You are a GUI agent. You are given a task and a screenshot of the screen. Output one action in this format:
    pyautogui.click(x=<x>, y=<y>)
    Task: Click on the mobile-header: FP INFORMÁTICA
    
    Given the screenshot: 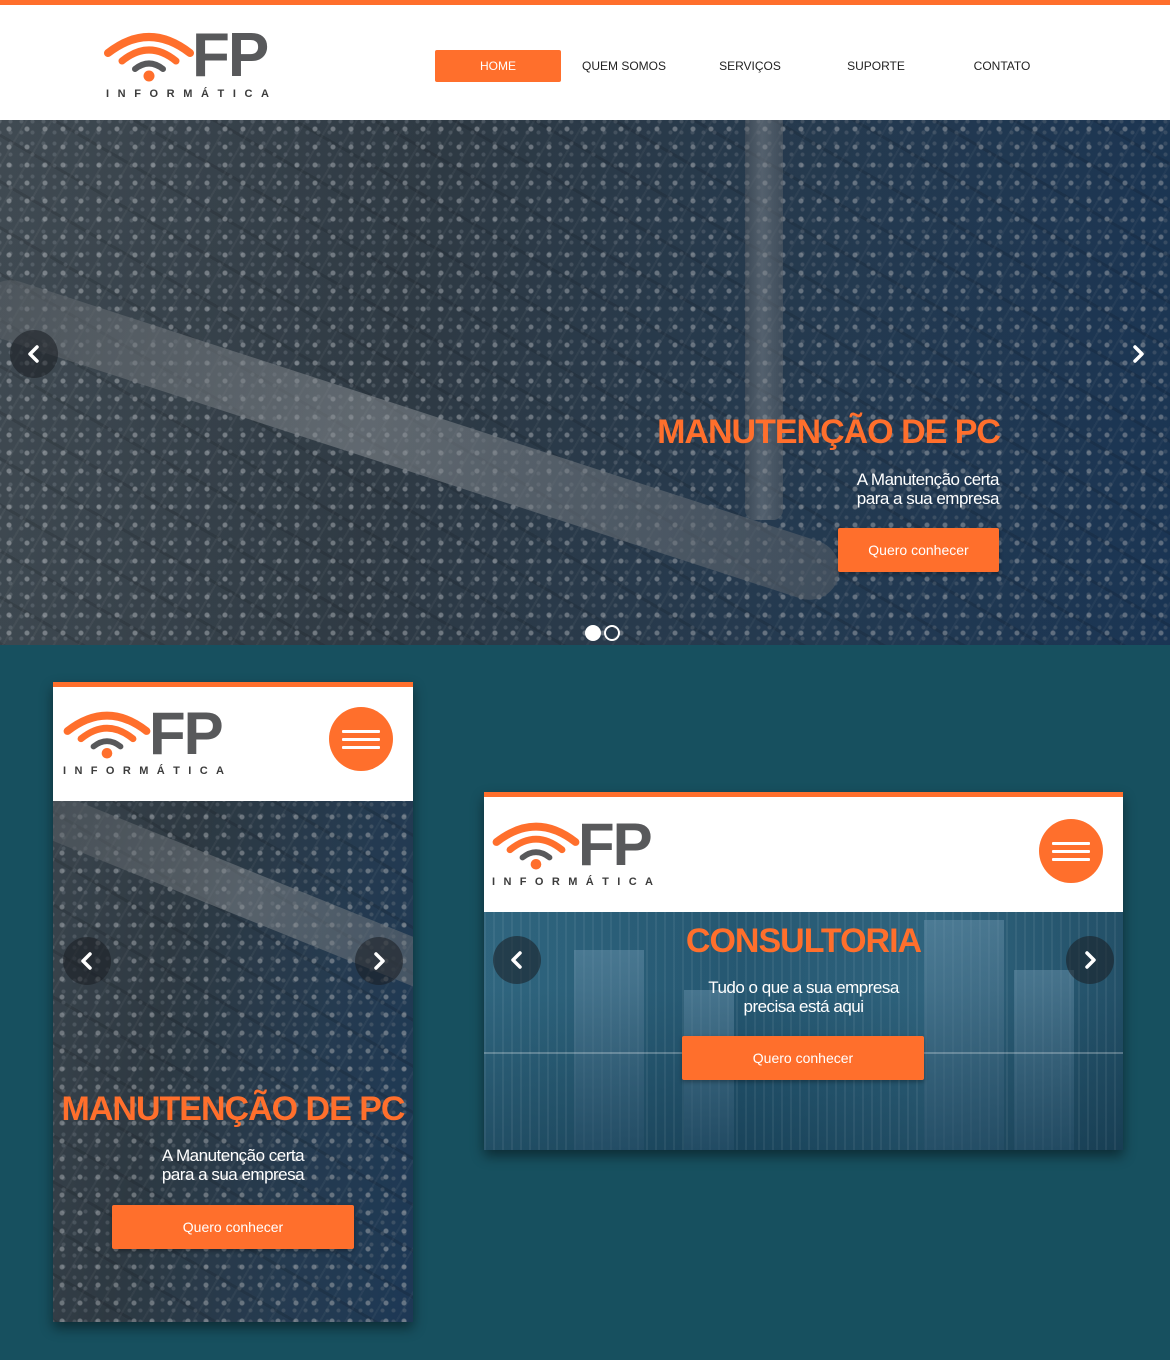 What is the action you would take?
    pyautogui.click(x=233, y=741)
    